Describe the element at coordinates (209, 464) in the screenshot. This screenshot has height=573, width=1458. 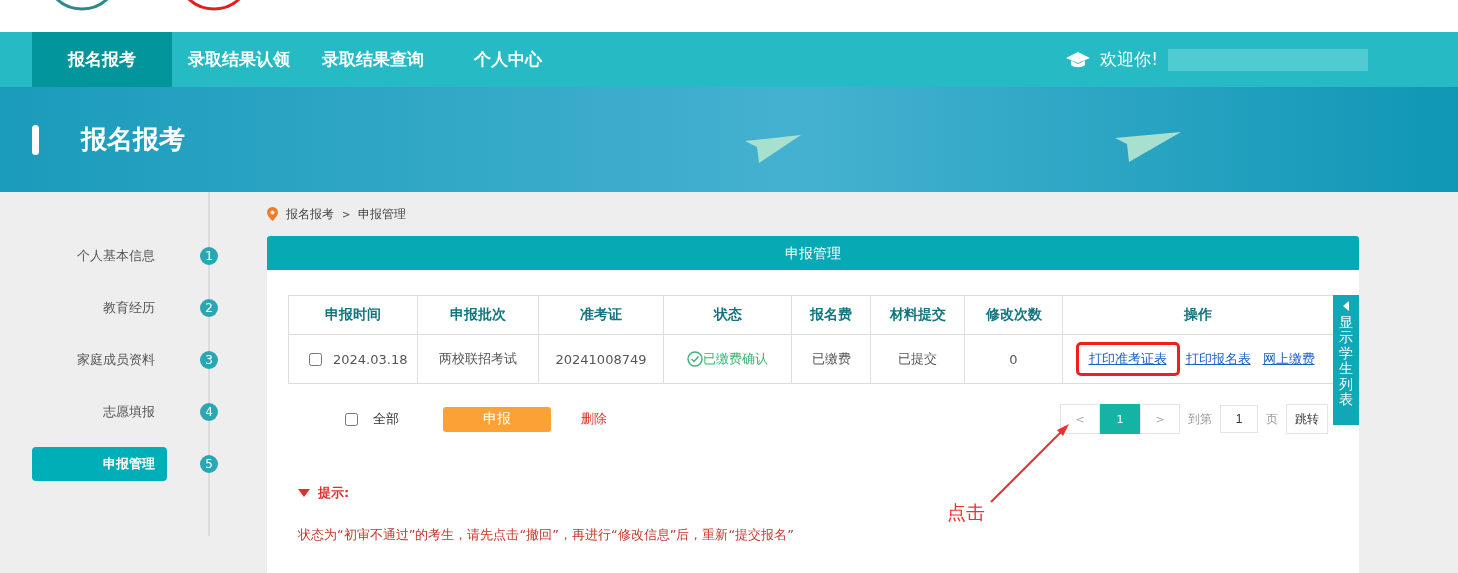
I see `step-number: 5` at that location.